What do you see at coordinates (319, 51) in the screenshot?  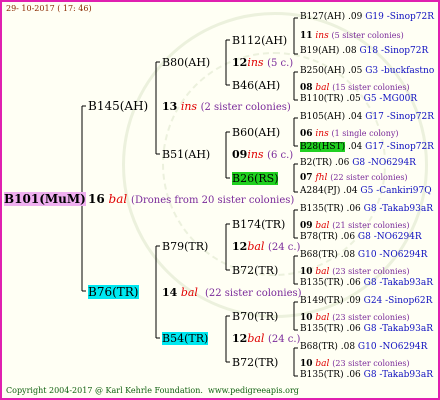 I see `gen4-queen: B19(AH)` at bounding box center [319, 51].